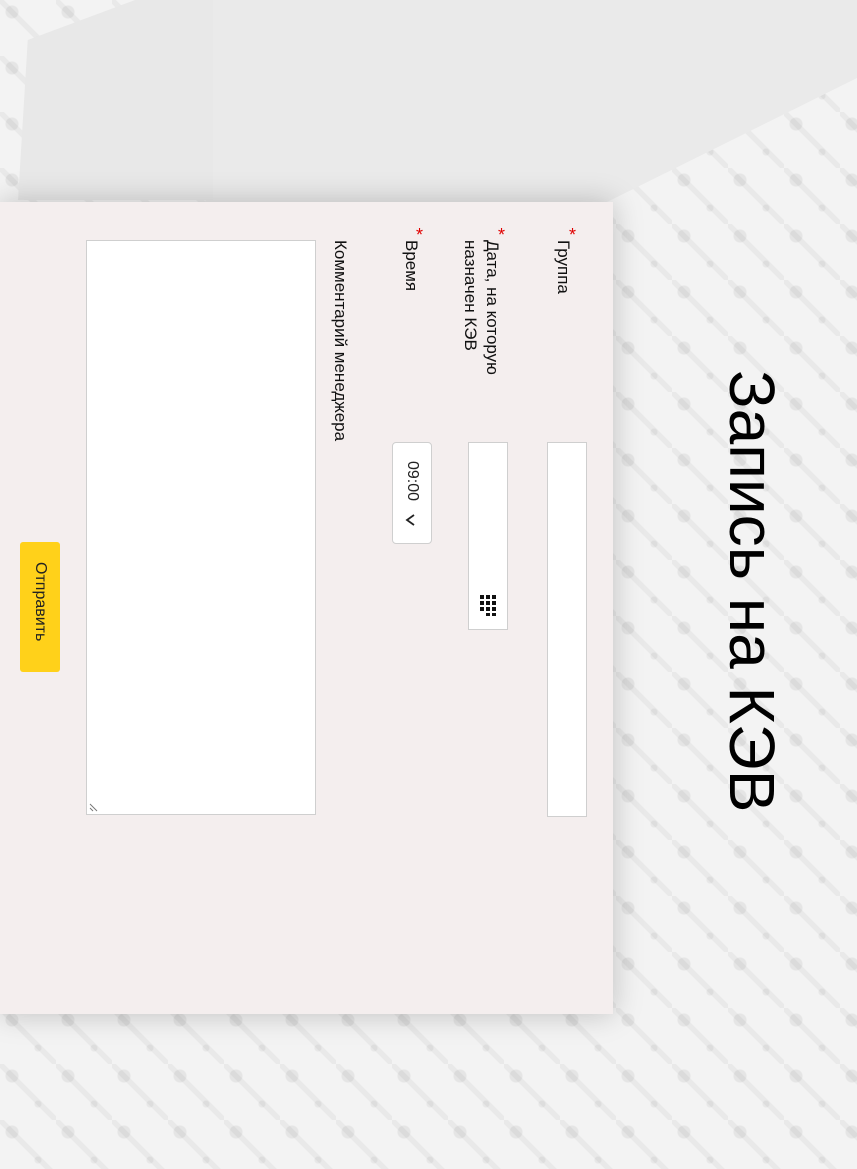  I want to click on time-selected-value: 09:00, so click(412, 481).